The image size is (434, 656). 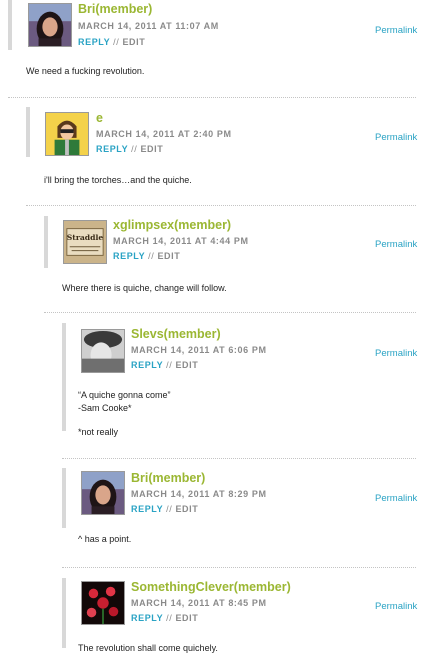 I want to click on comment-text: i'll bring the torches…and the quiche., so click(x=118, y=180).